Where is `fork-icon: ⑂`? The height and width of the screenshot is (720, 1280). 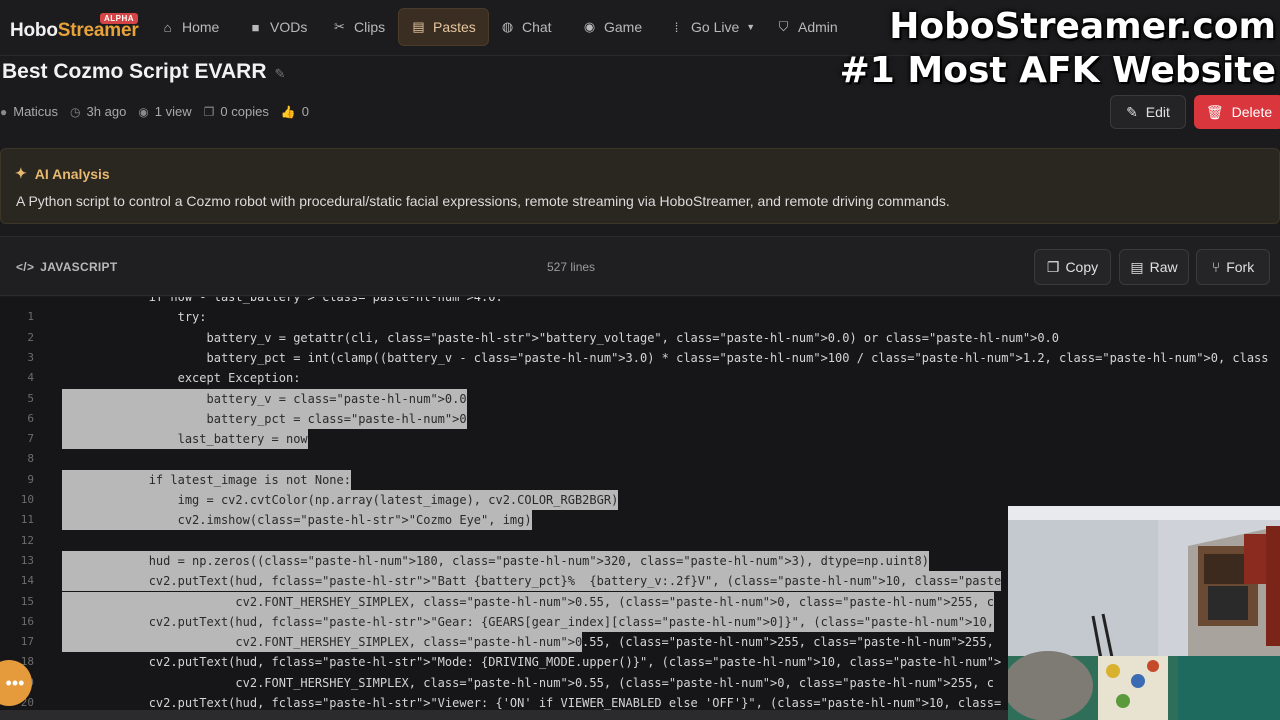 fork-icon: ⑂ is located at coordinates (1216, 267).